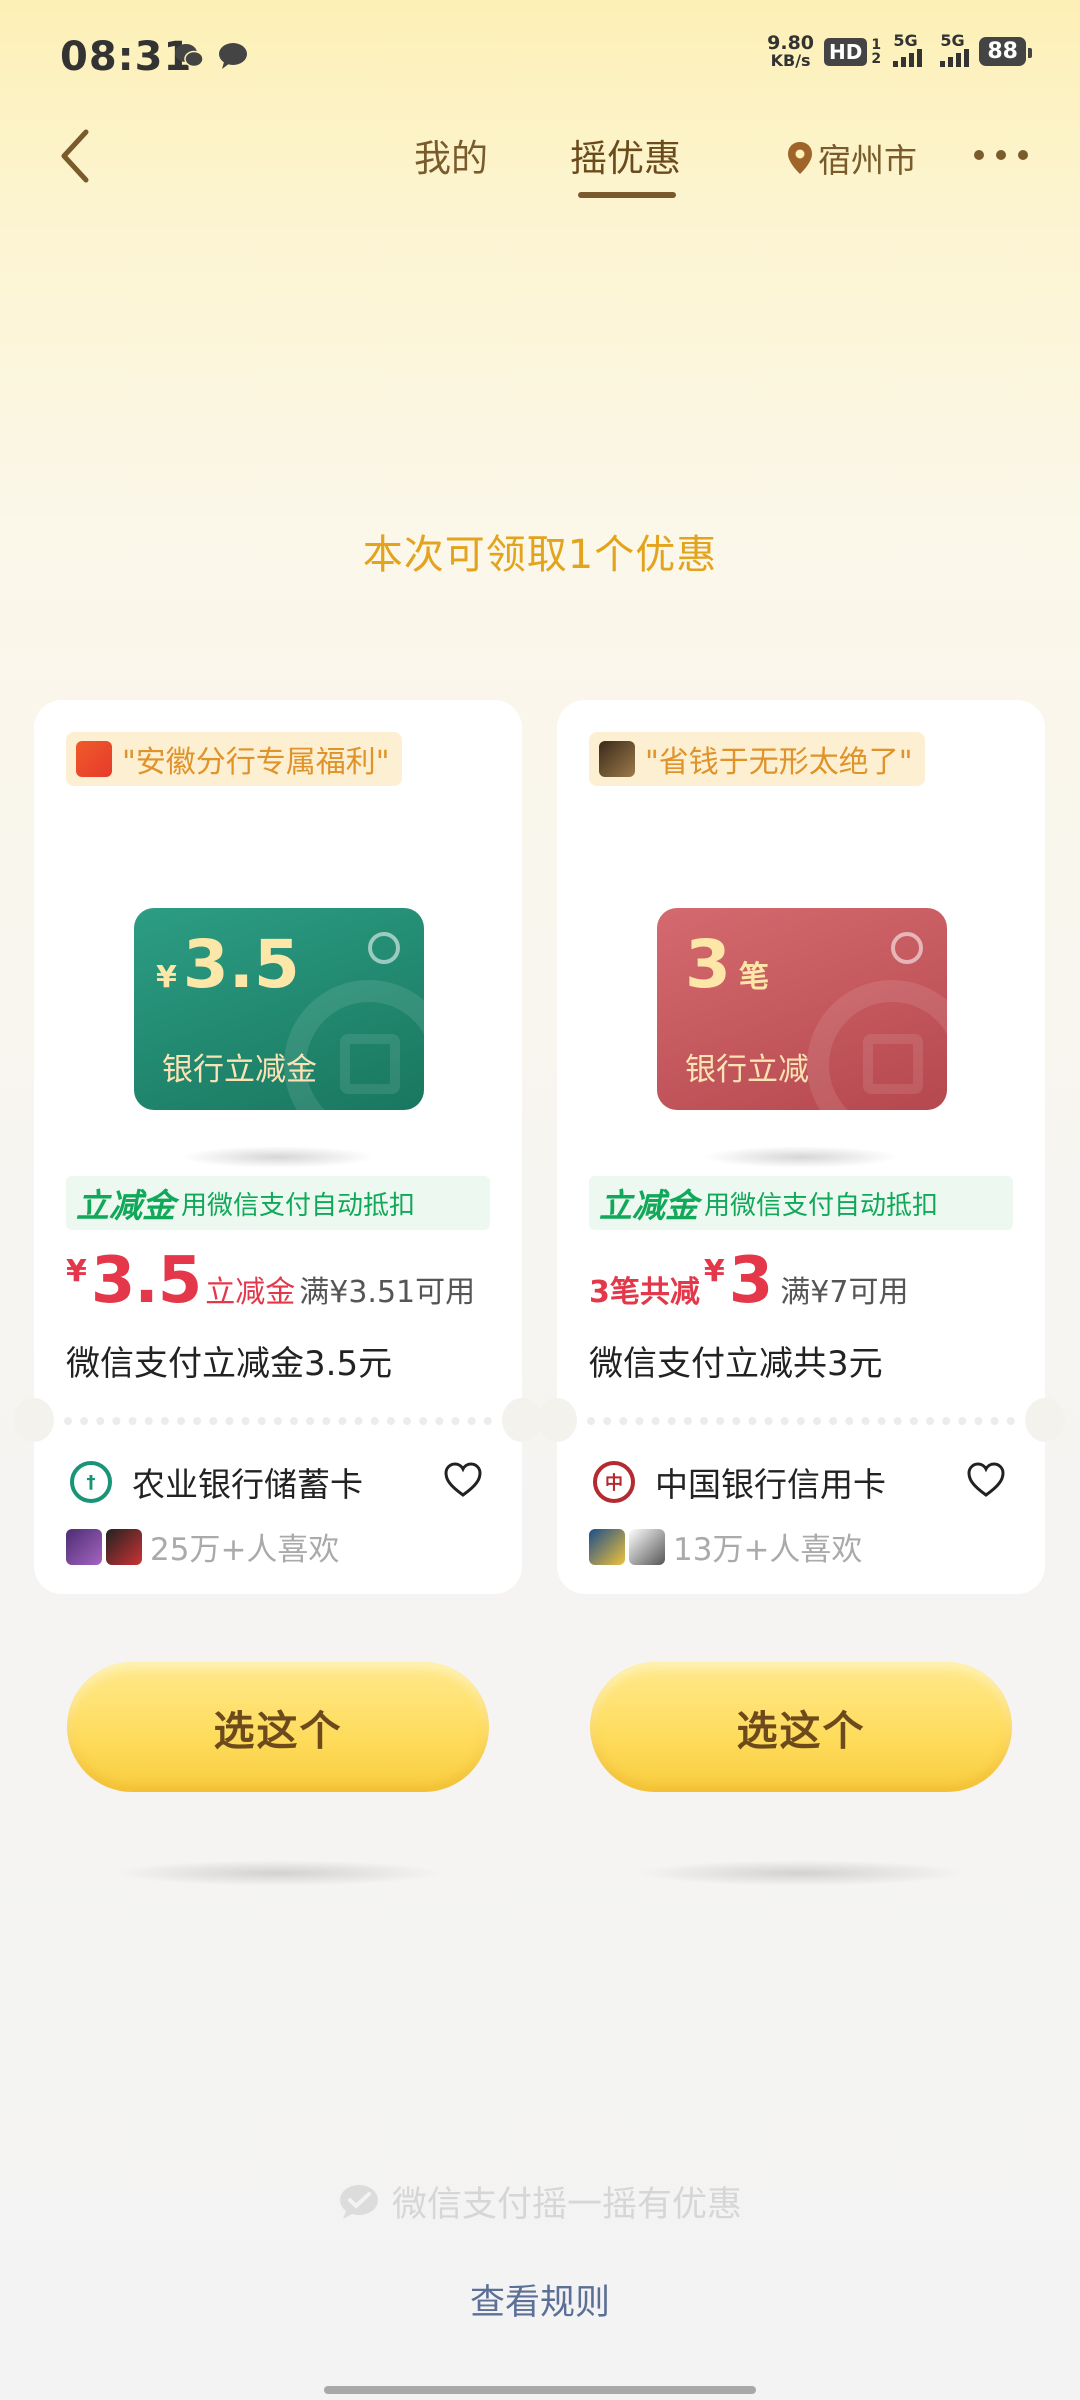  Describe the element at coordinates (384, 948) in the screenshot. I see `abc-logo-icon` at that location.